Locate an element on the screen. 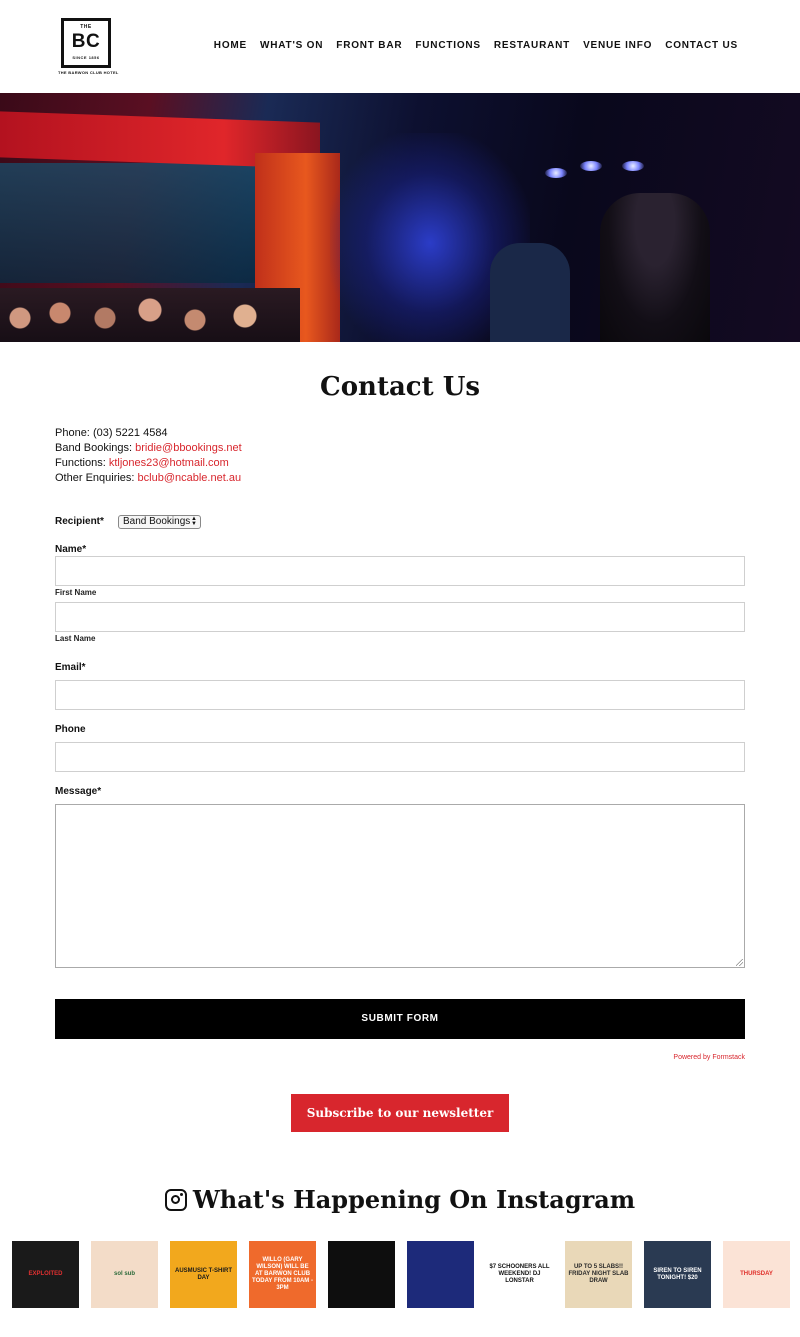 This screenshot has width=800, height=1337. instagram-title: What's Happening On Instagram is located at coordinates (414, 1199).